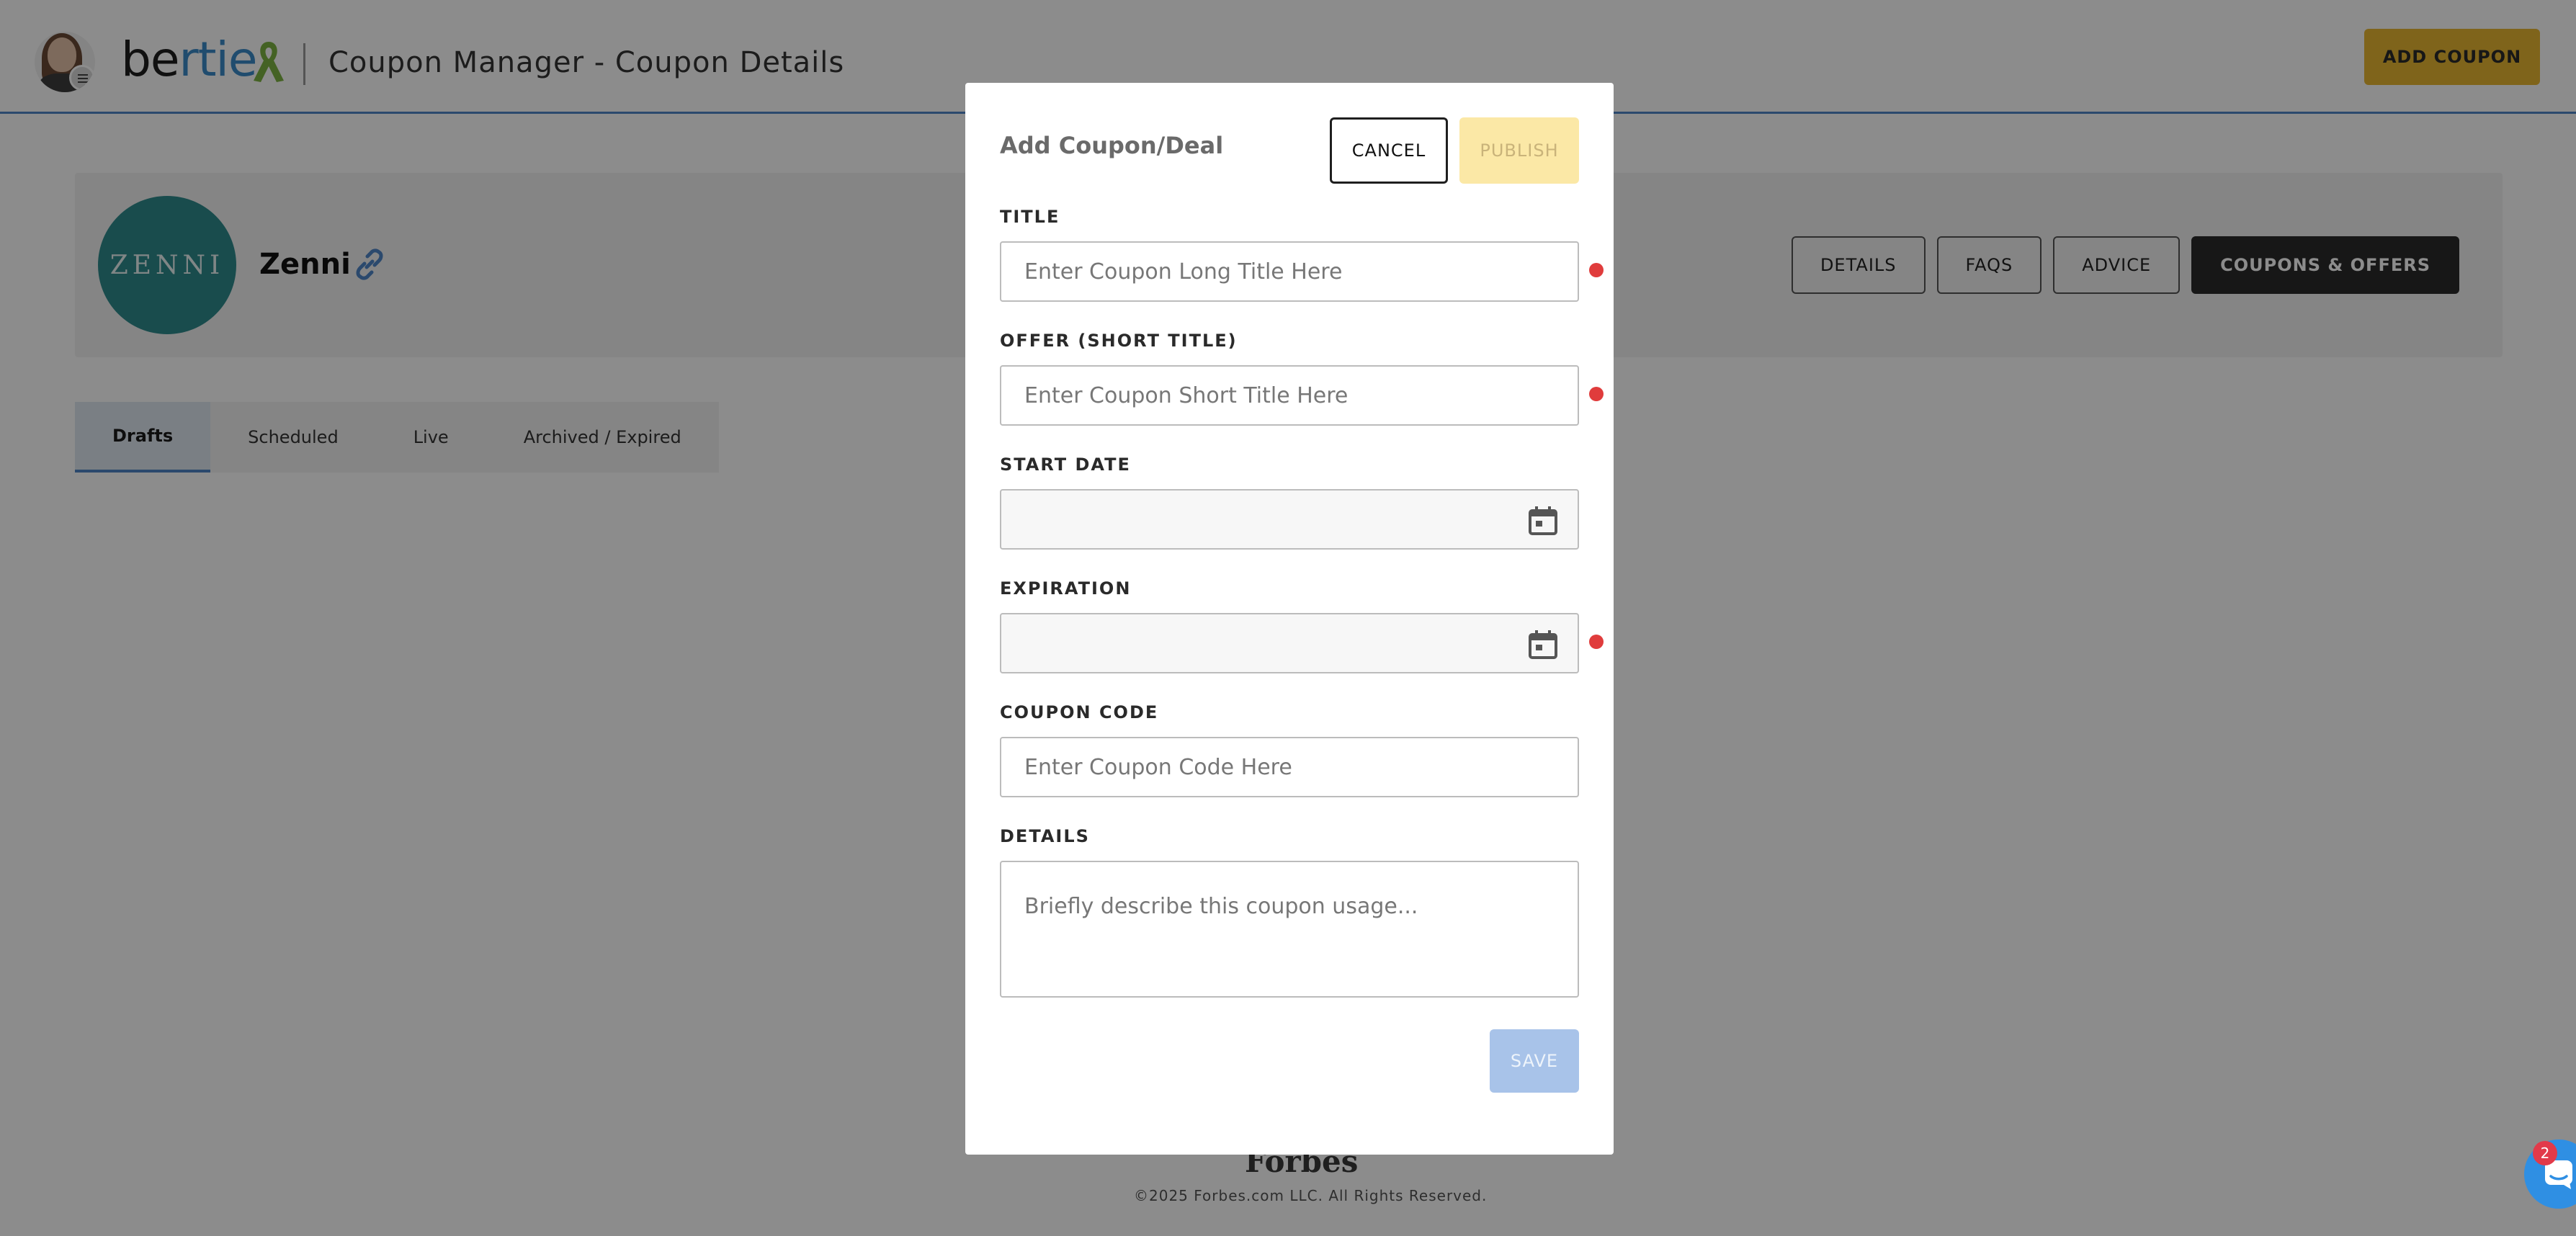 The image size is (2576, 1236). I want to click on save-button: SAVE, so click(1534, 1061).